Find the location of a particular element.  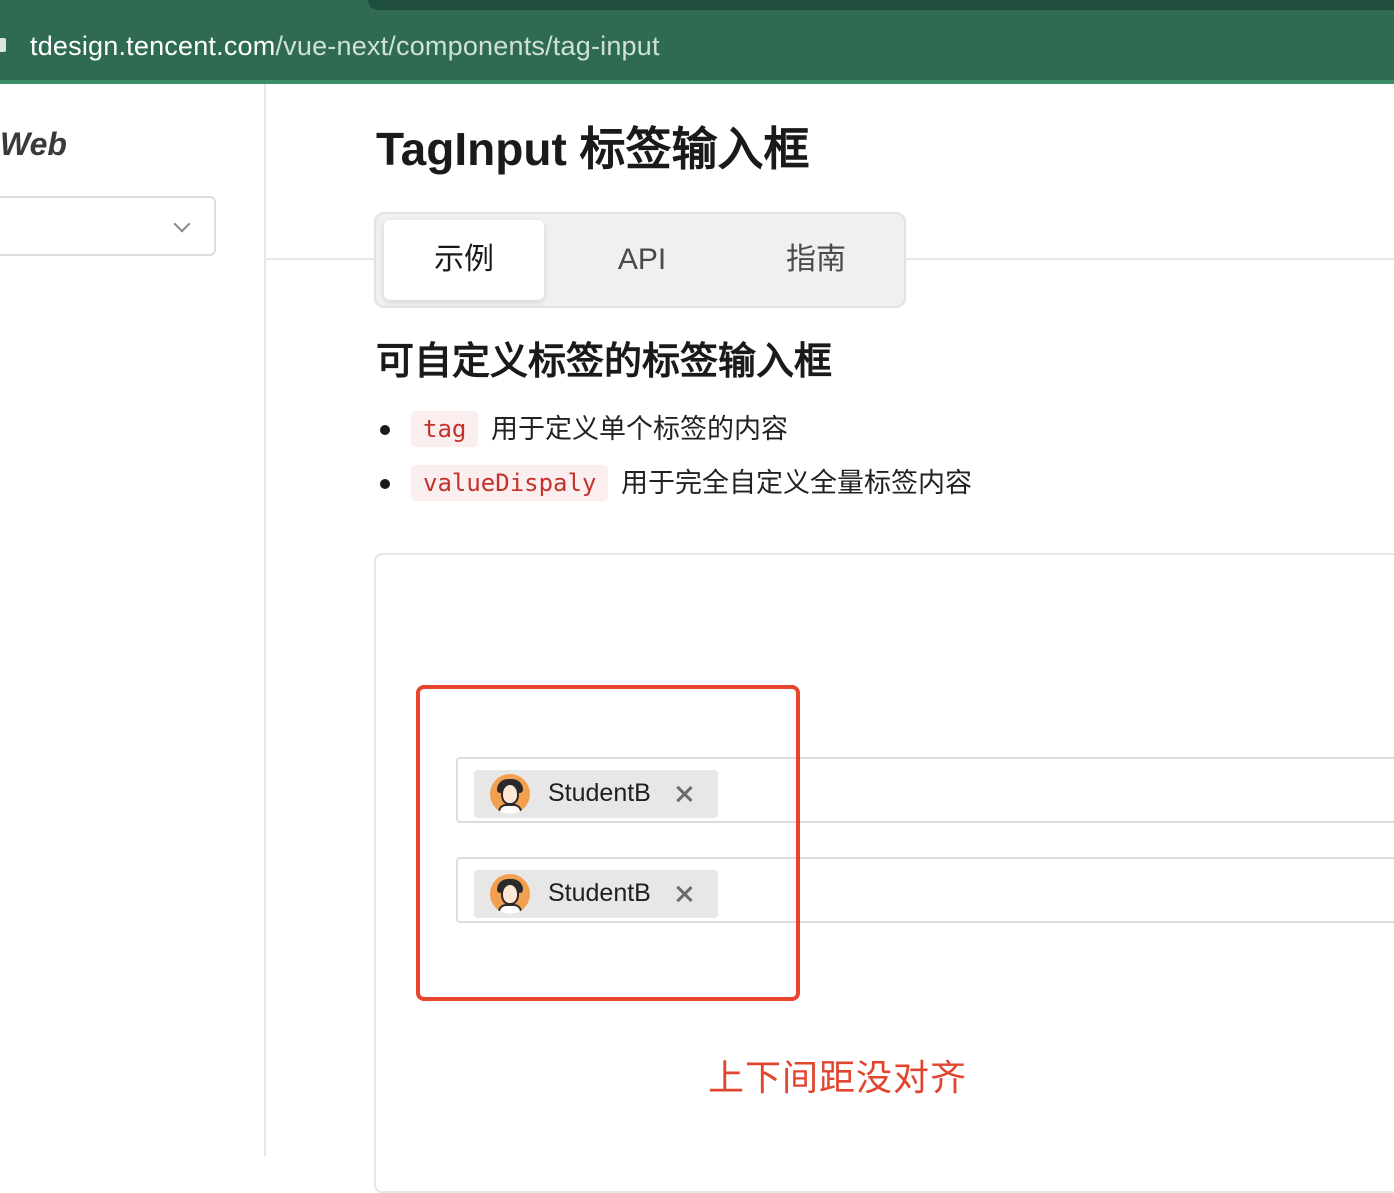

lock-icon is located at coordinates (3, 45).